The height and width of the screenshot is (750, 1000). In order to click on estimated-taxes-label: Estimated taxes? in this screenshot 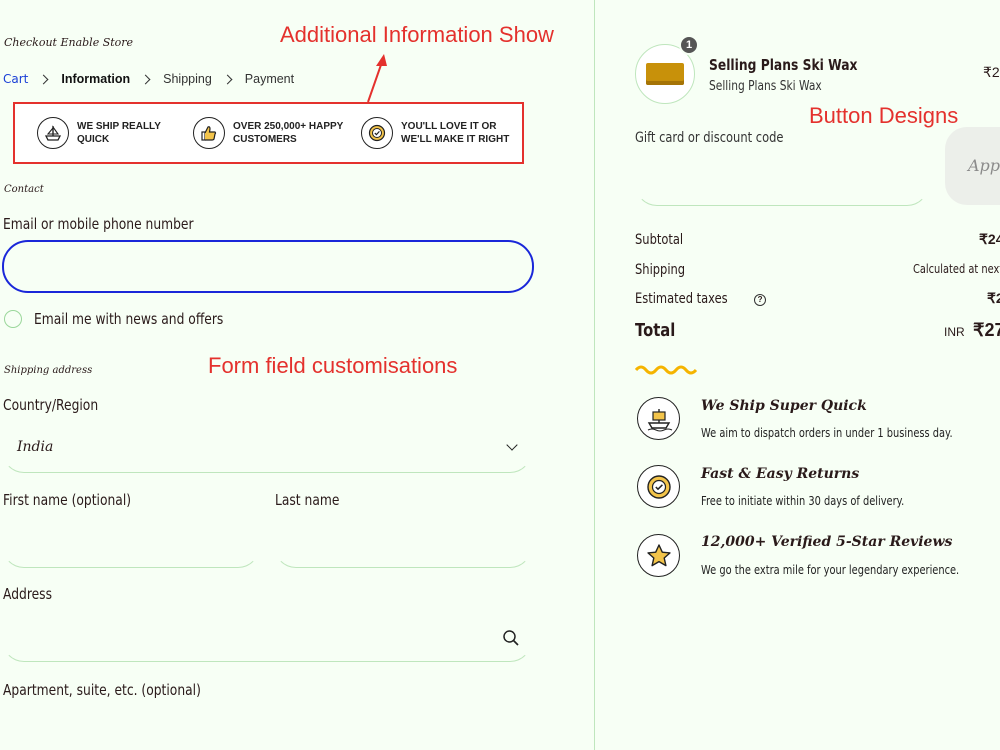, I will do `click(701, 298)`.